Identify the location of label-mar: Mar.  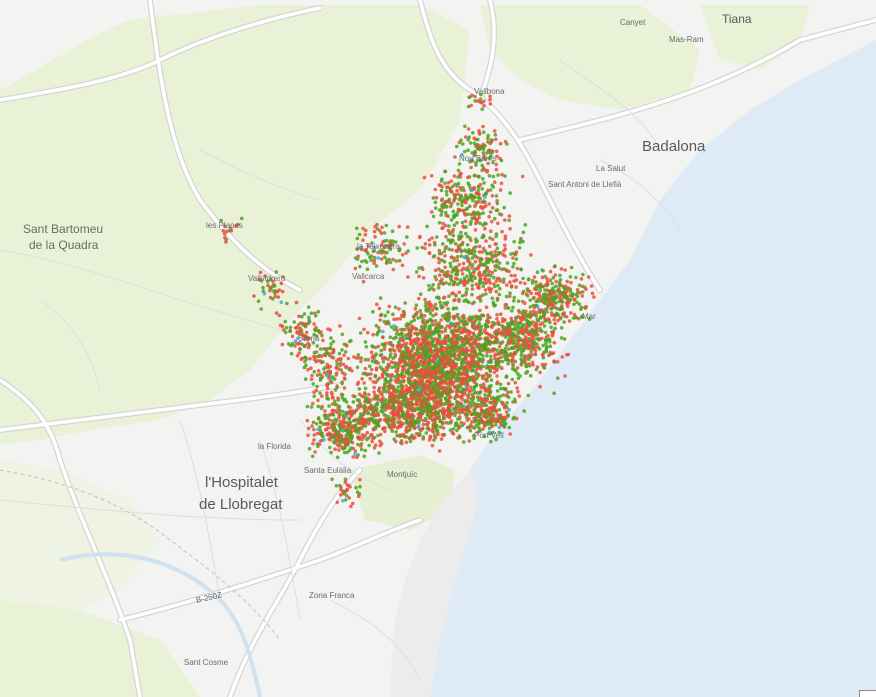
(589, 316).